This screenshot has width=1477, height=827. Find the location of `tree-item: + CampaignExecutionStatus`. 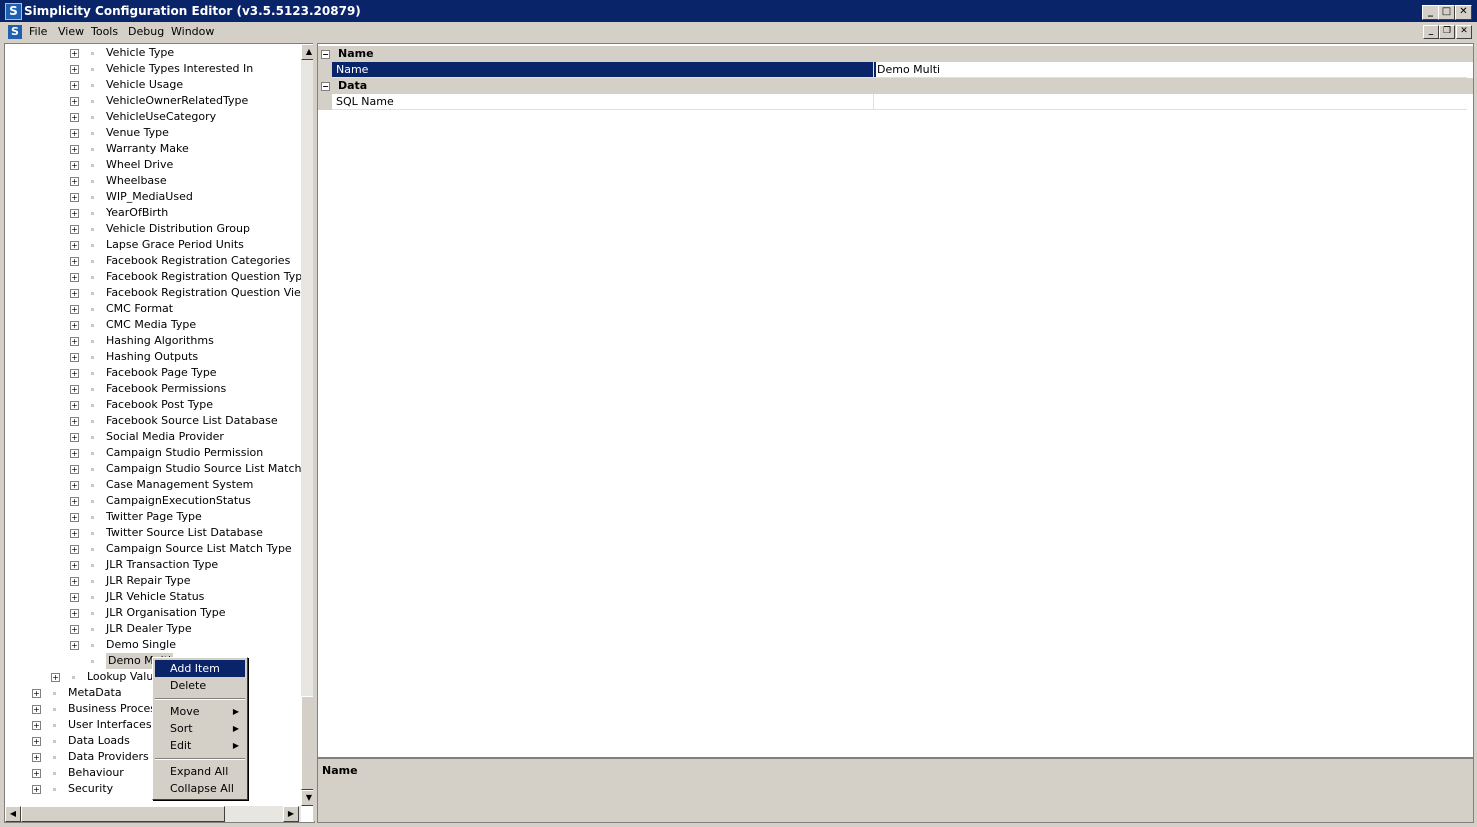

tree-item: + CampaignExecutionStatus is located at coordinates (153, 501).